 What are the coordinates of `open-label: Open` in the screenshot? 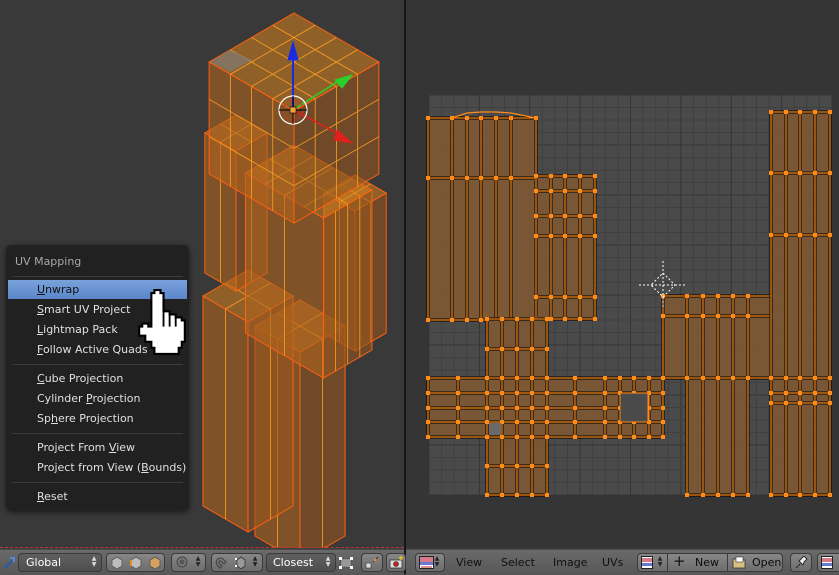 It's located at (767, 562).